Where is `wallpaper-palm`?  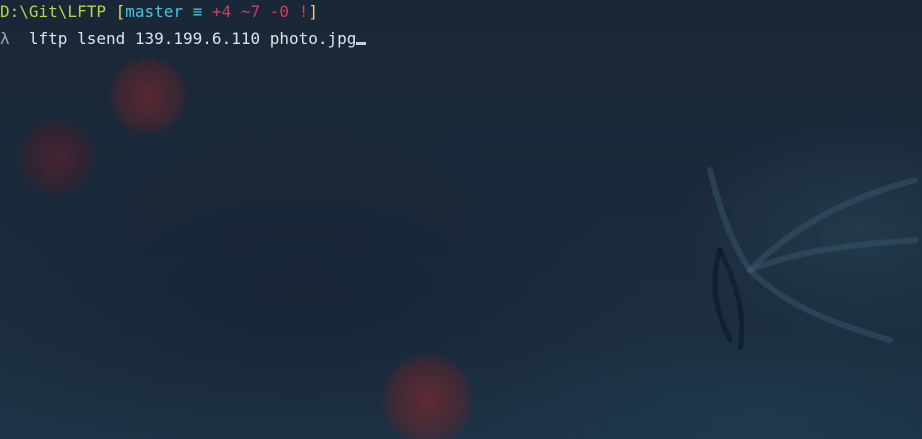 wallpaper-palm is located at coordinates (812, 258).